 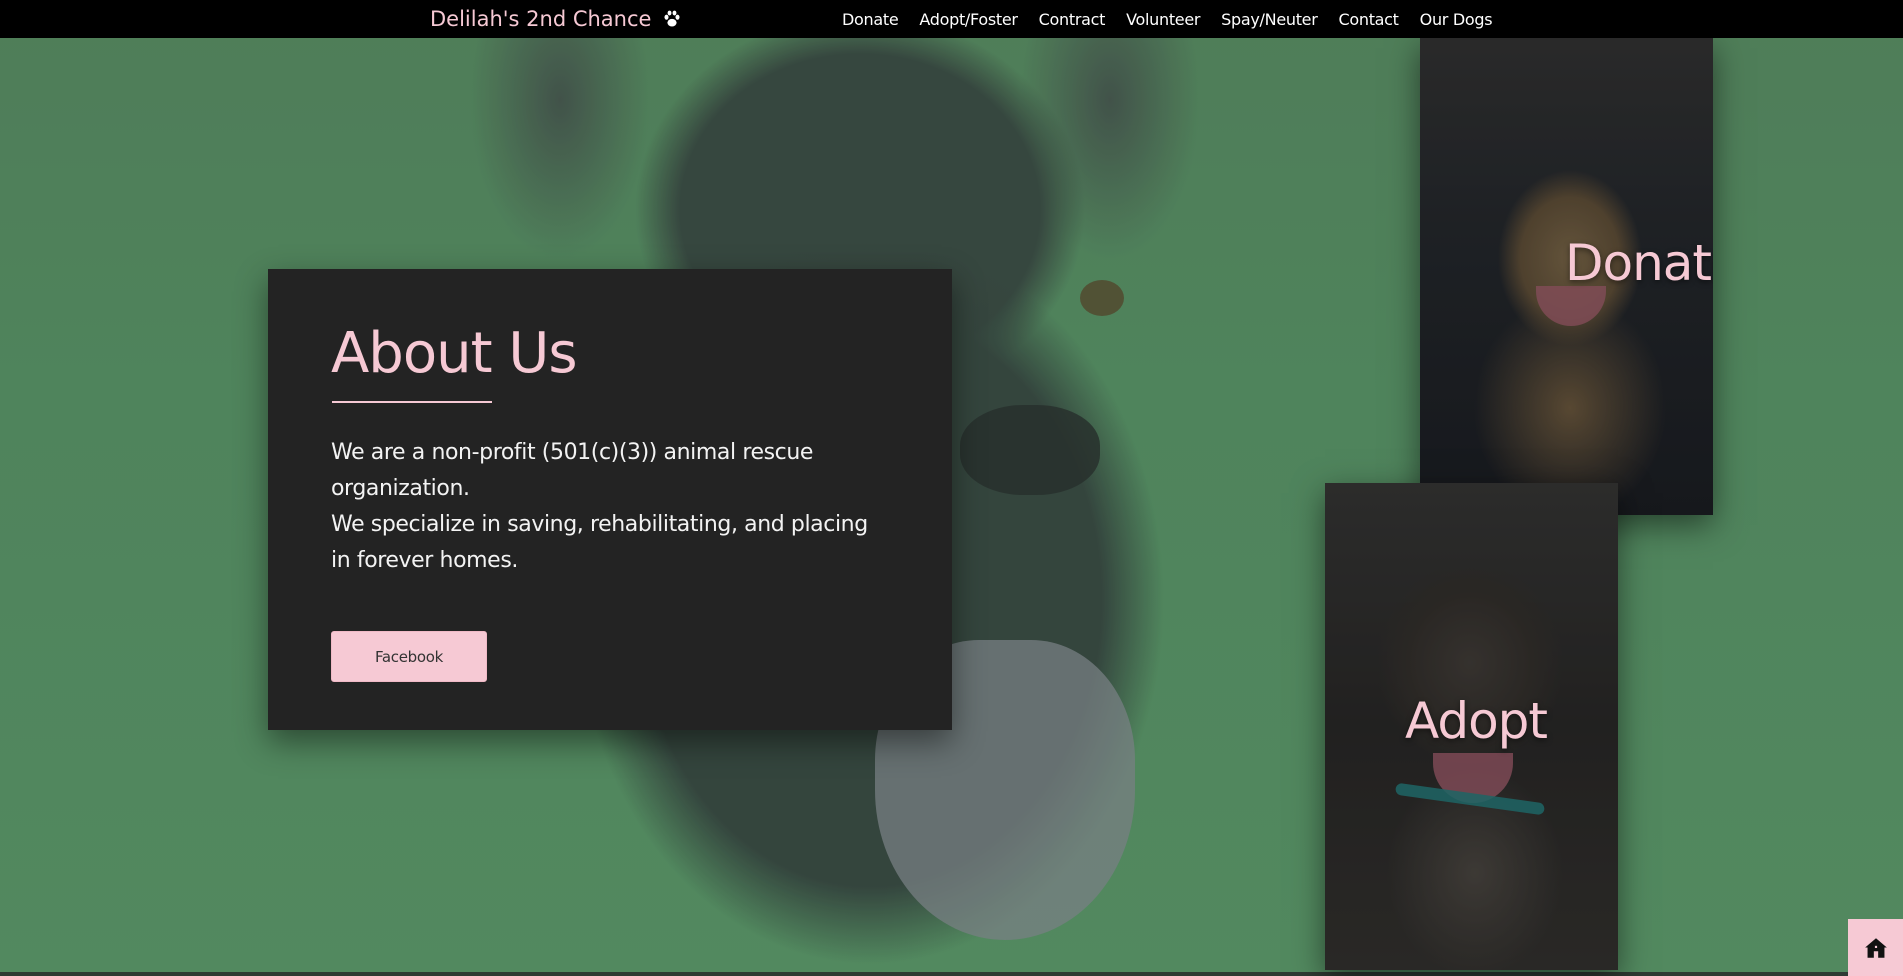 I want to click on donate-tile: Donate, so click(x=1566, y=276).